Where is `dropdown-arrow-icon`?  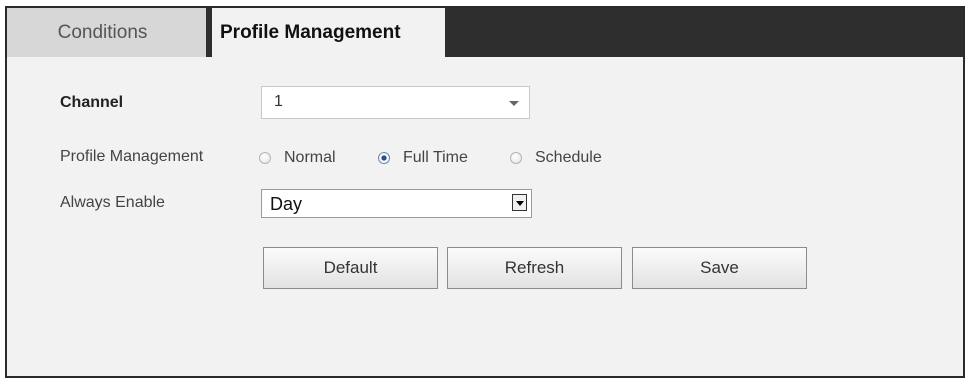 dropdown-arrow-icon is located at coordinates (519, 202).